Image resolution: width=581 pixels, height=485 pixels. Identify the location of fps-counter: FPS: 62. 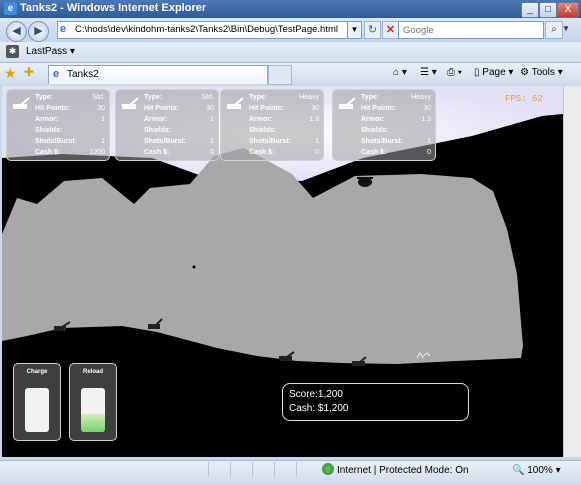
(524, 99).